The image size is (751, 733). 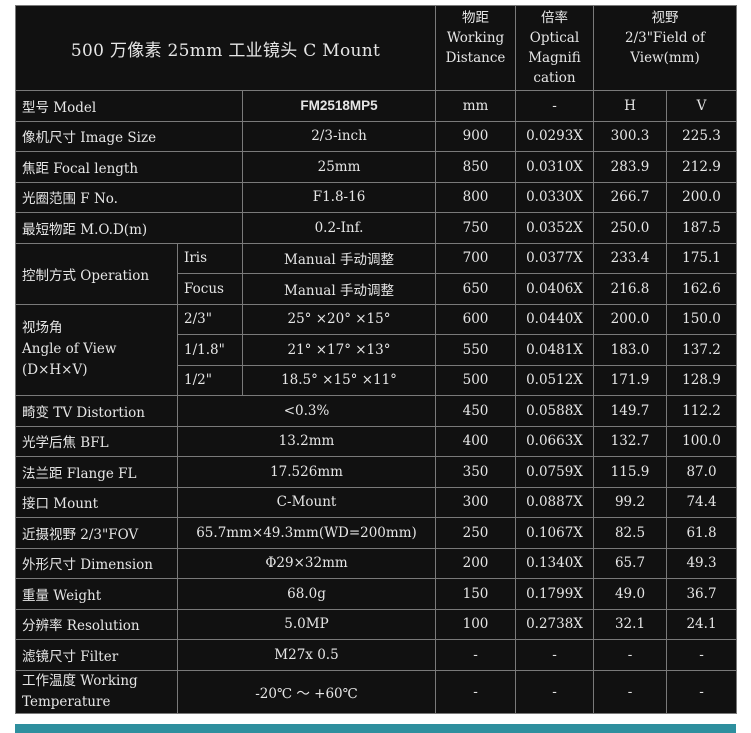 What do you see at coordinates (630, 594) in the screenshot?
I see `fov-h-cell: 49.0` at bounding box center [630, 594].